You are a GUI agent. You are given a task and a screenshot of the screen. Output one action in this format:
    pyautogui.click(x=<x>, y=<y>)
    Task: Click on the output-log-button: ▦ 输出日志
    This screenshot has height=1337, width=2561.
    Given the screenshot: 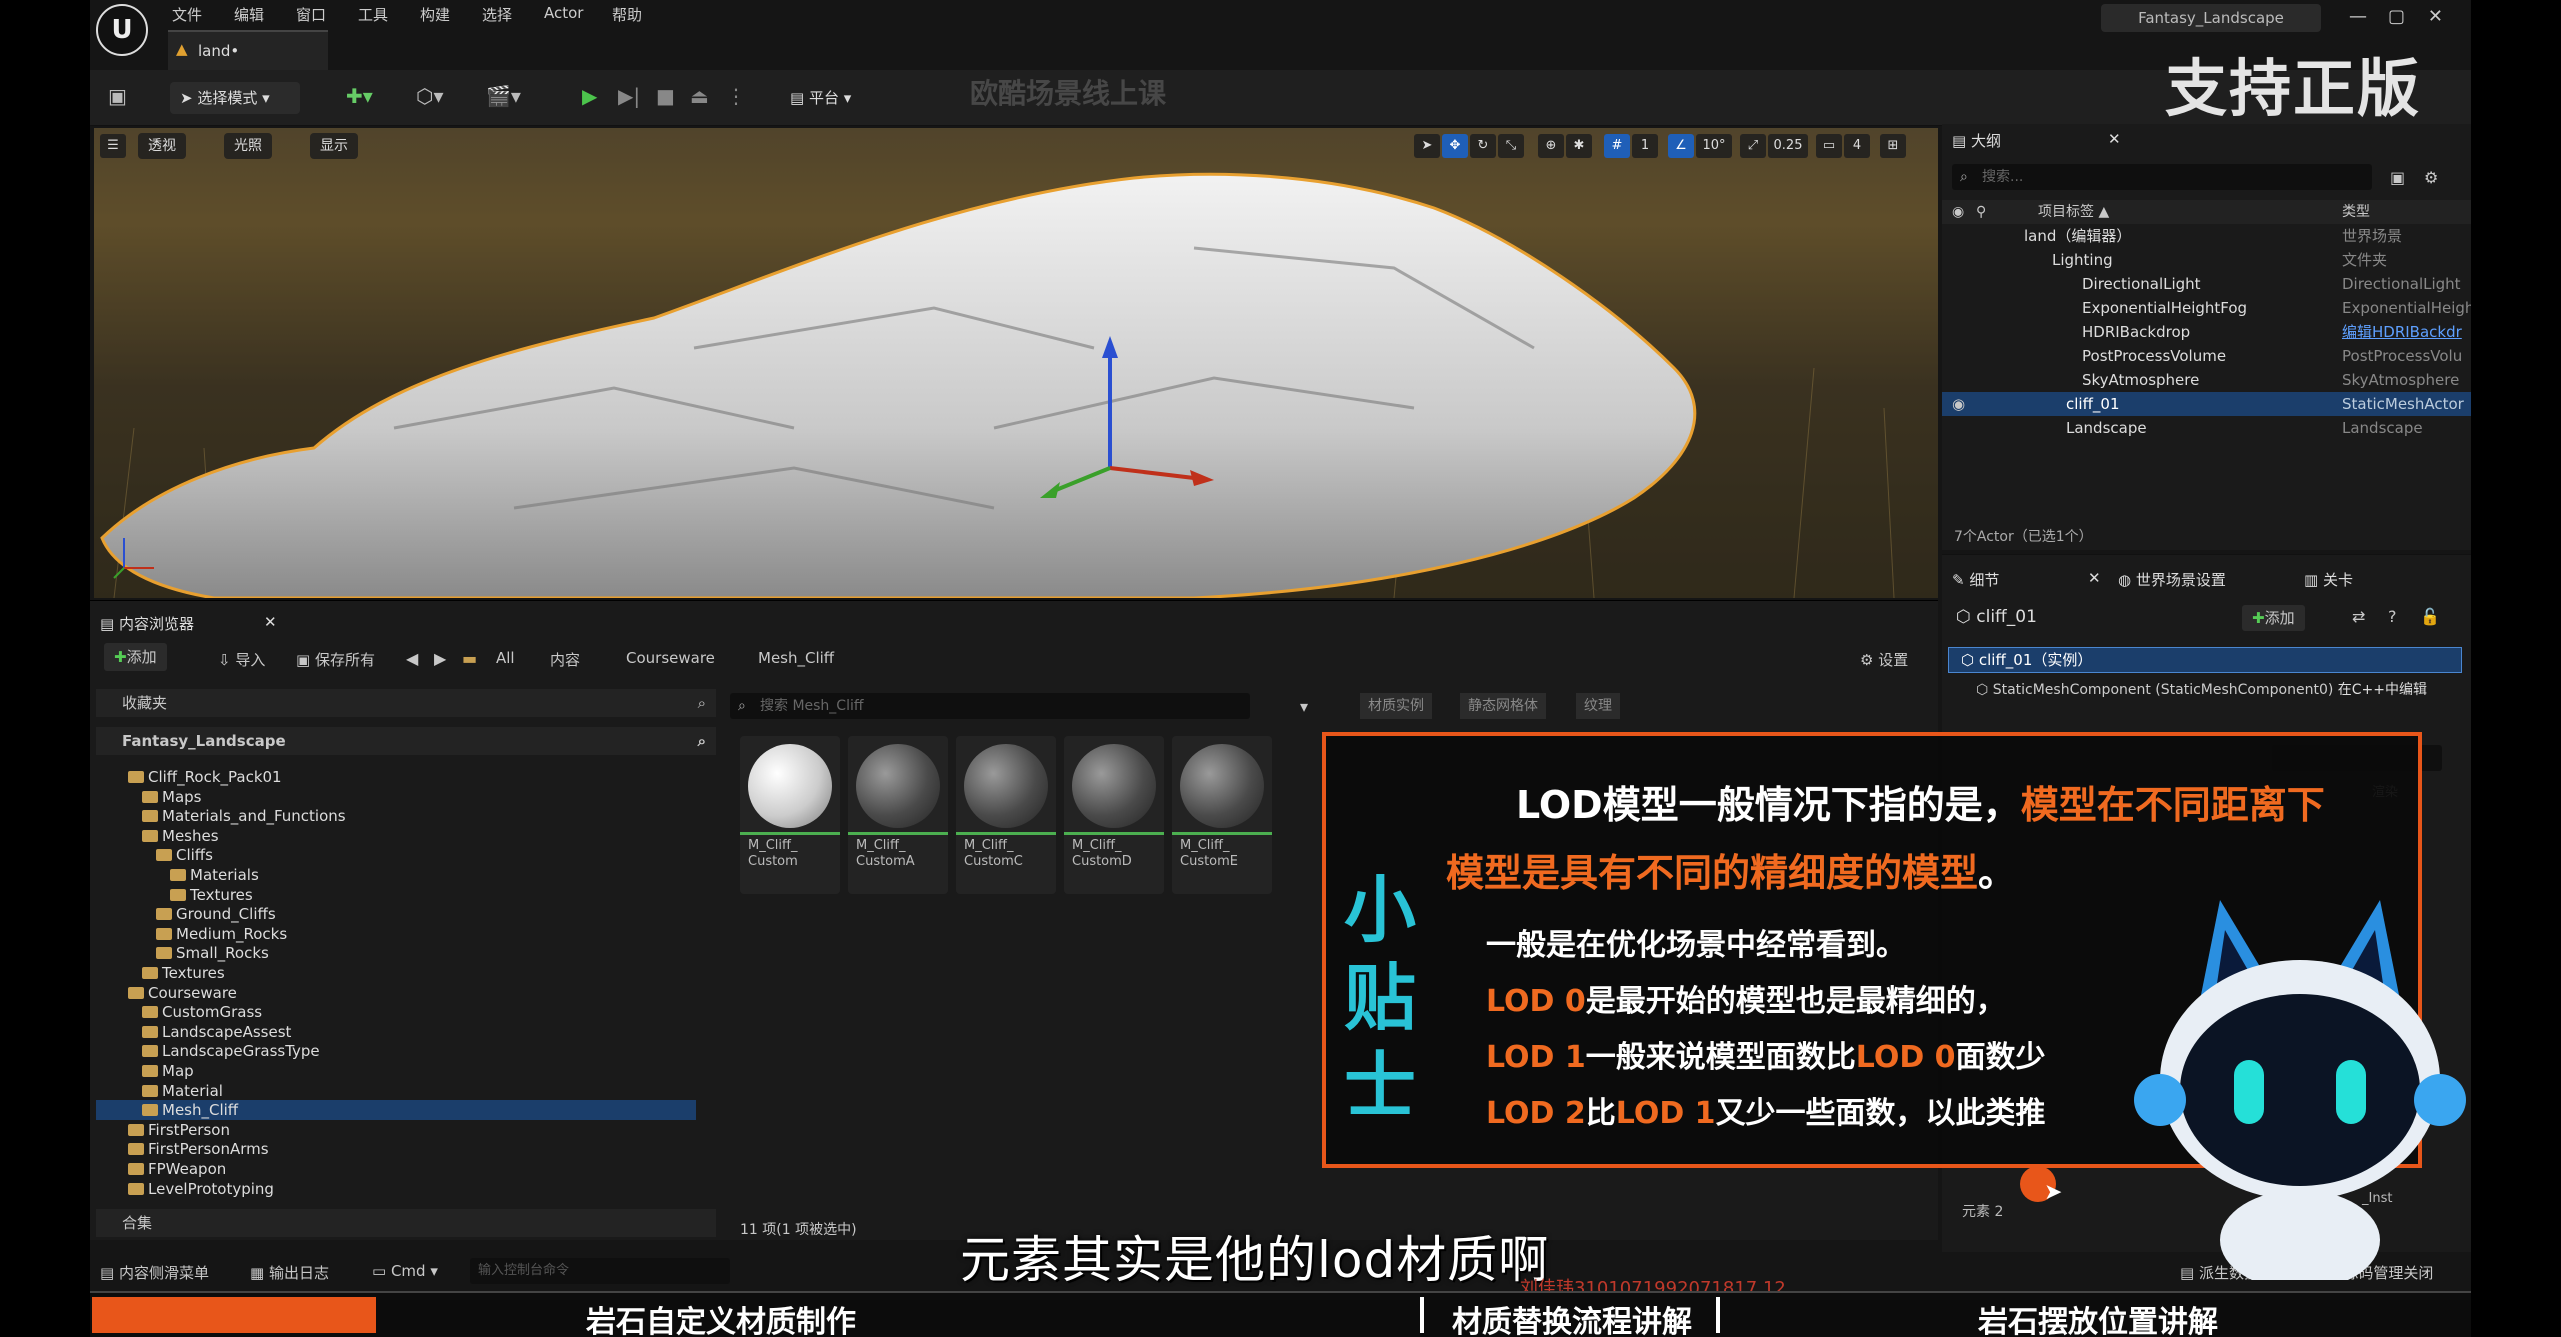 What is the action you would take?
    pyautogui.click(x=289, y=1272)
    